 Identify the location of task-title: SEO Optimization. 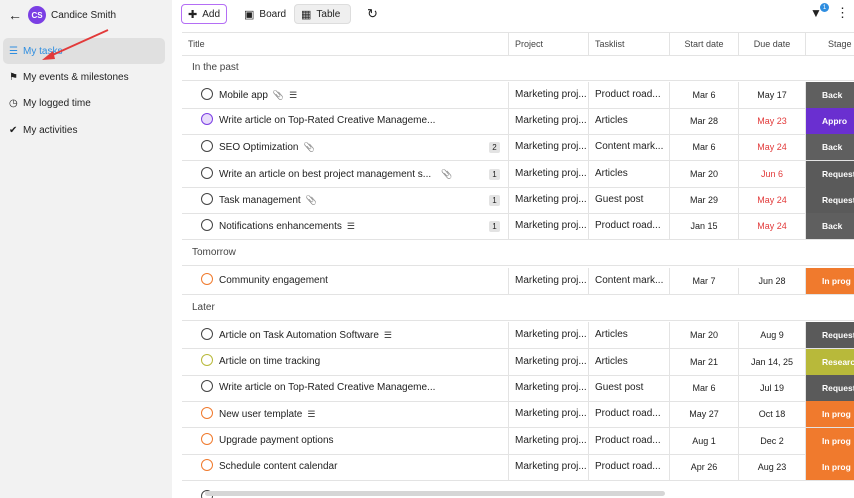
(258, 147).